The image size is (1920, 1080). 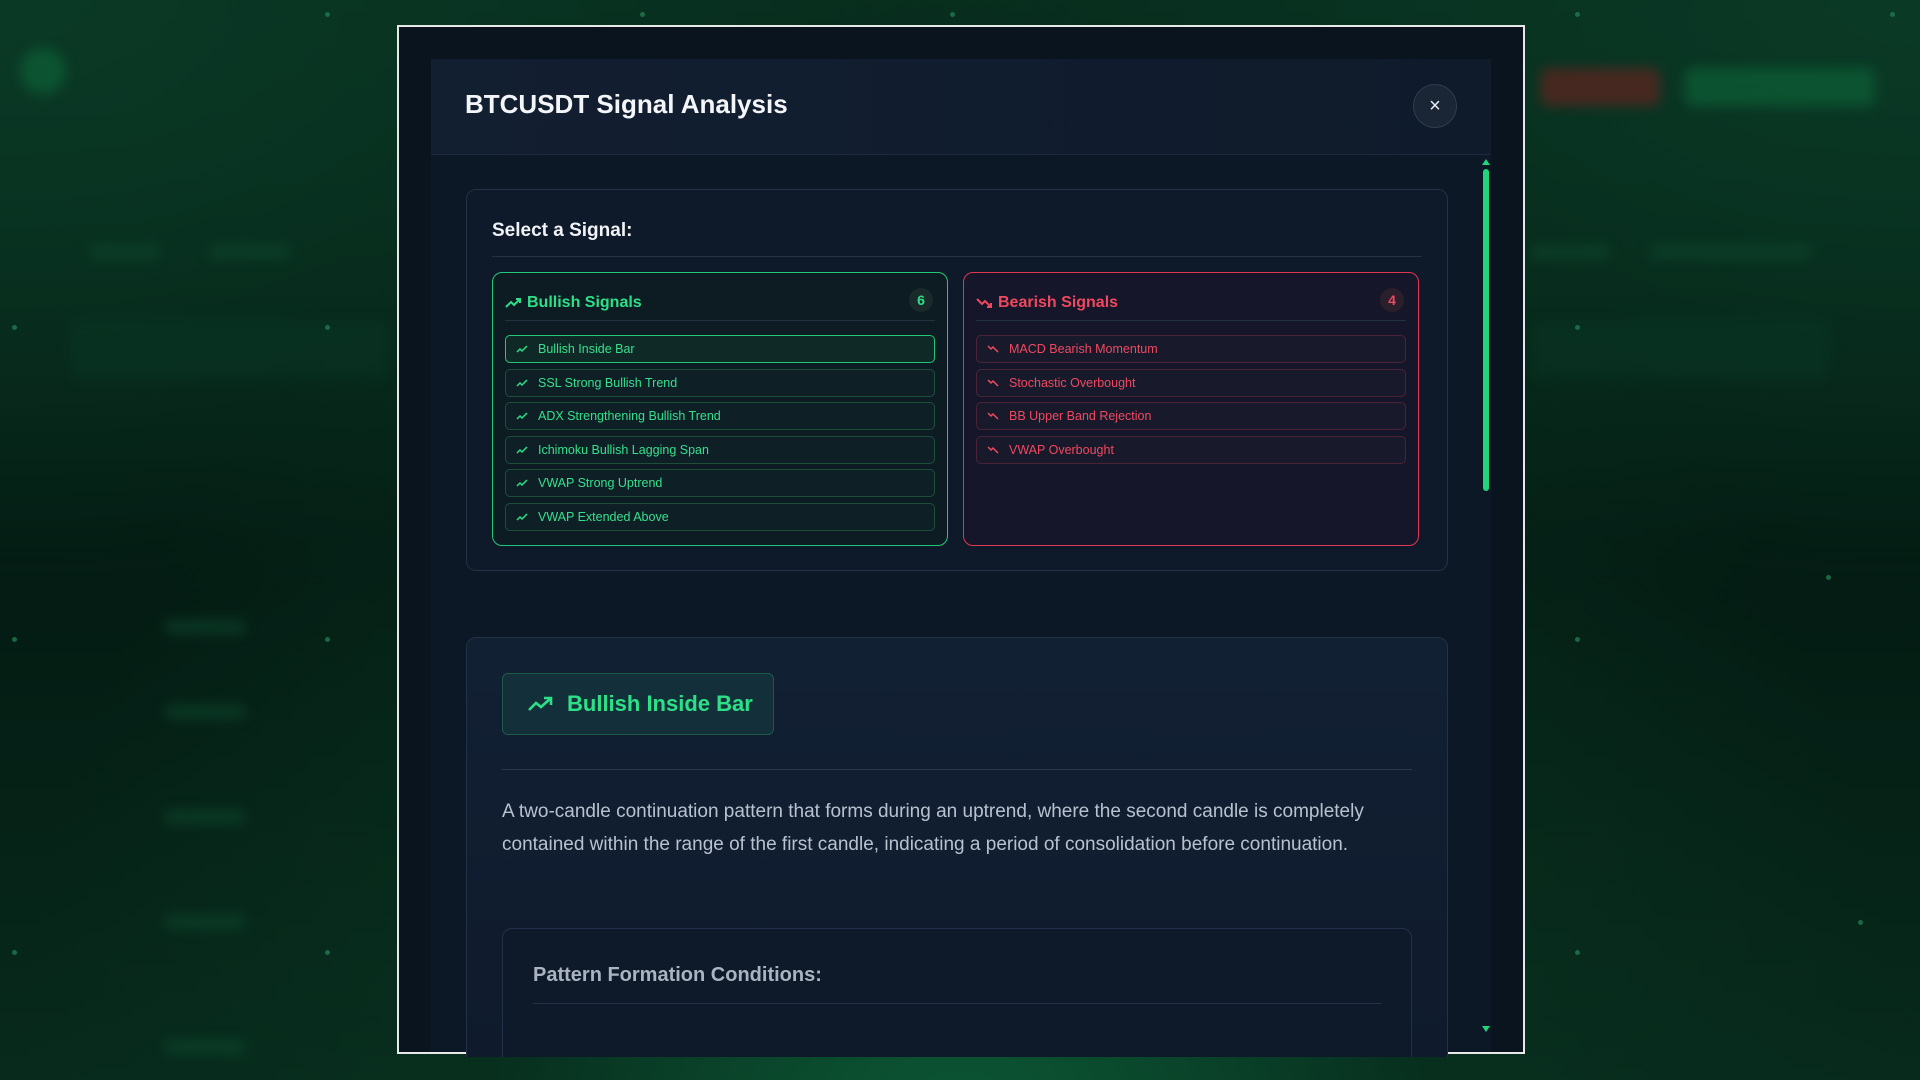 What do you see at coordinates (586, 349) in the screenshot?
I see `signal-item-label: Bullish Inside Bar` at bounding box center [586, 349].